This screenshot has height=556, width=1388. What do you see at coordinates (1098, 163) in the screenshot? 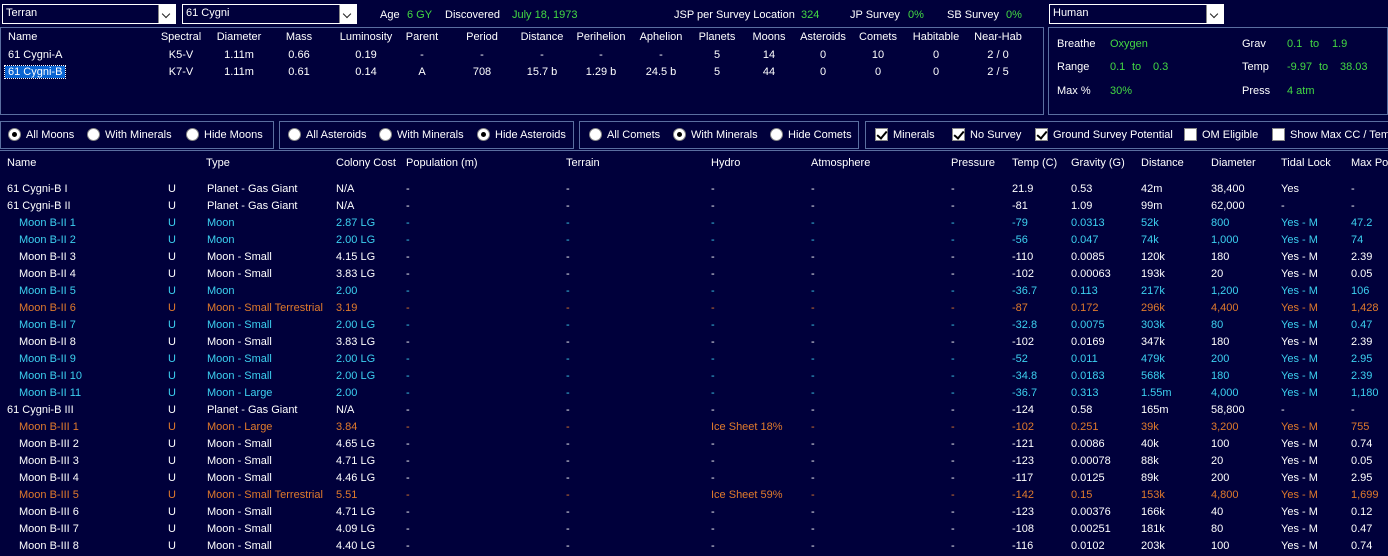
I see `bodies-header-gravity-g-: Gravity (G)` at bounding box center [1098, 163].